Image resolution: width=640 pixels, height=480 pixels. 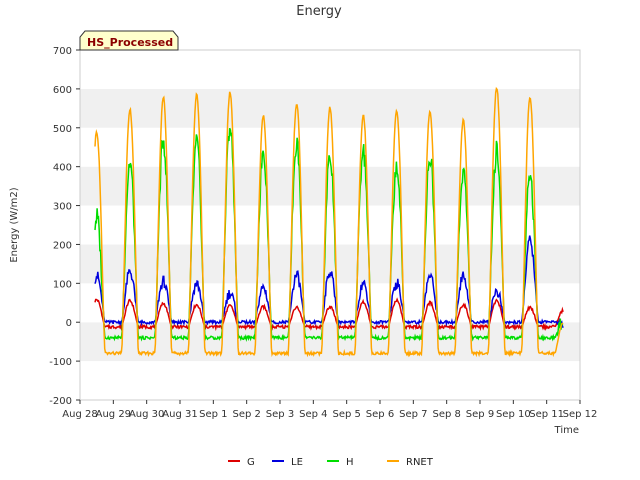 I want to click on x-tick-label: Sep 8, so click(x=446, y=414).